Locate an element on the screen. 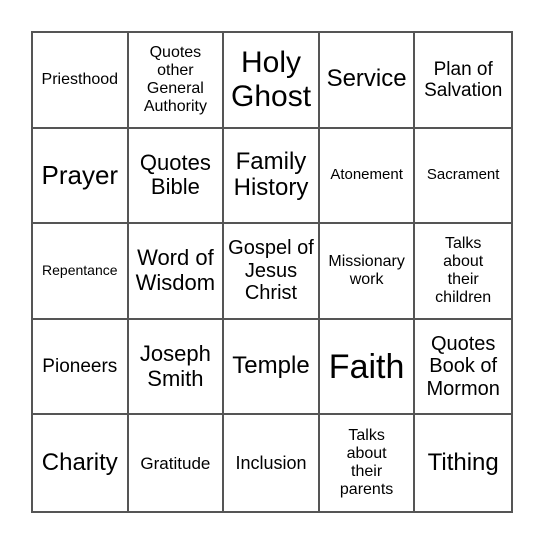 This screenshot has height=544, width=544. bingo-cell-r3c1: Repentance is located at coordinates (81, 272).